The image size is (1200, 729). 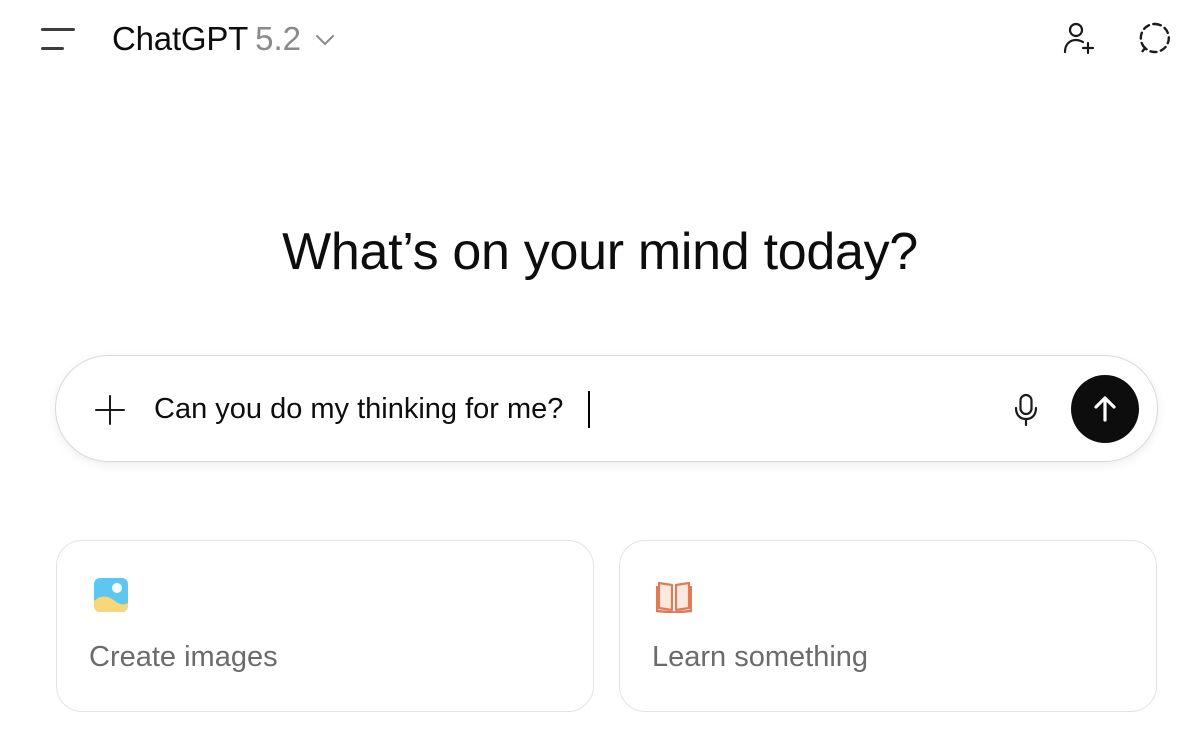 I want to click on arrow-up-icon, so click(x=1105, y=409).